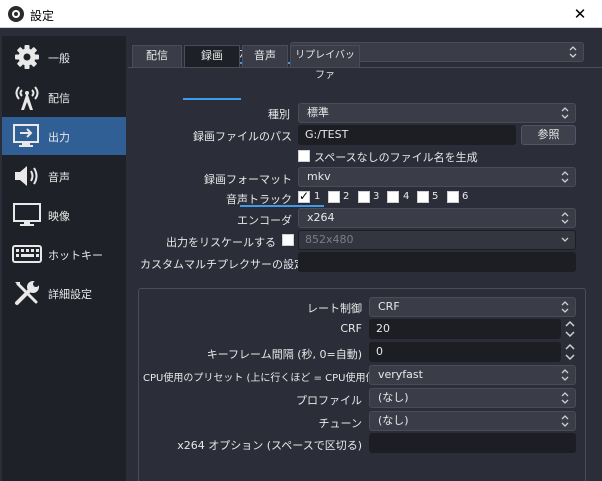 This screenshot has width=602, height=481. Describe the element at coordinates (472, 398) in the screenshot. I see `profile-select: (なし)` at that location.